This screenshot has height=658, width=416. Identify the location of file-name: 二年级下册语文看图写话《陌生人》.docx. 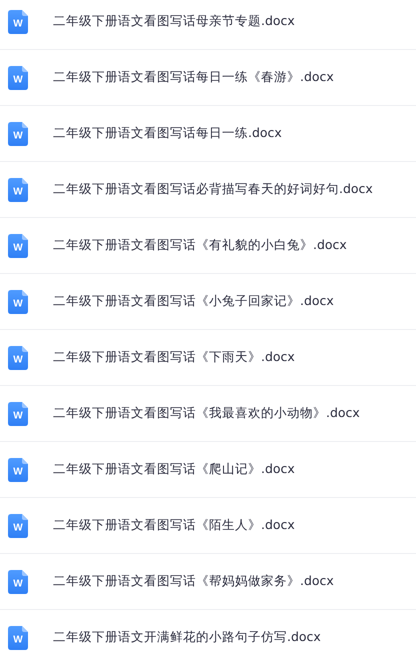
(174, 525).